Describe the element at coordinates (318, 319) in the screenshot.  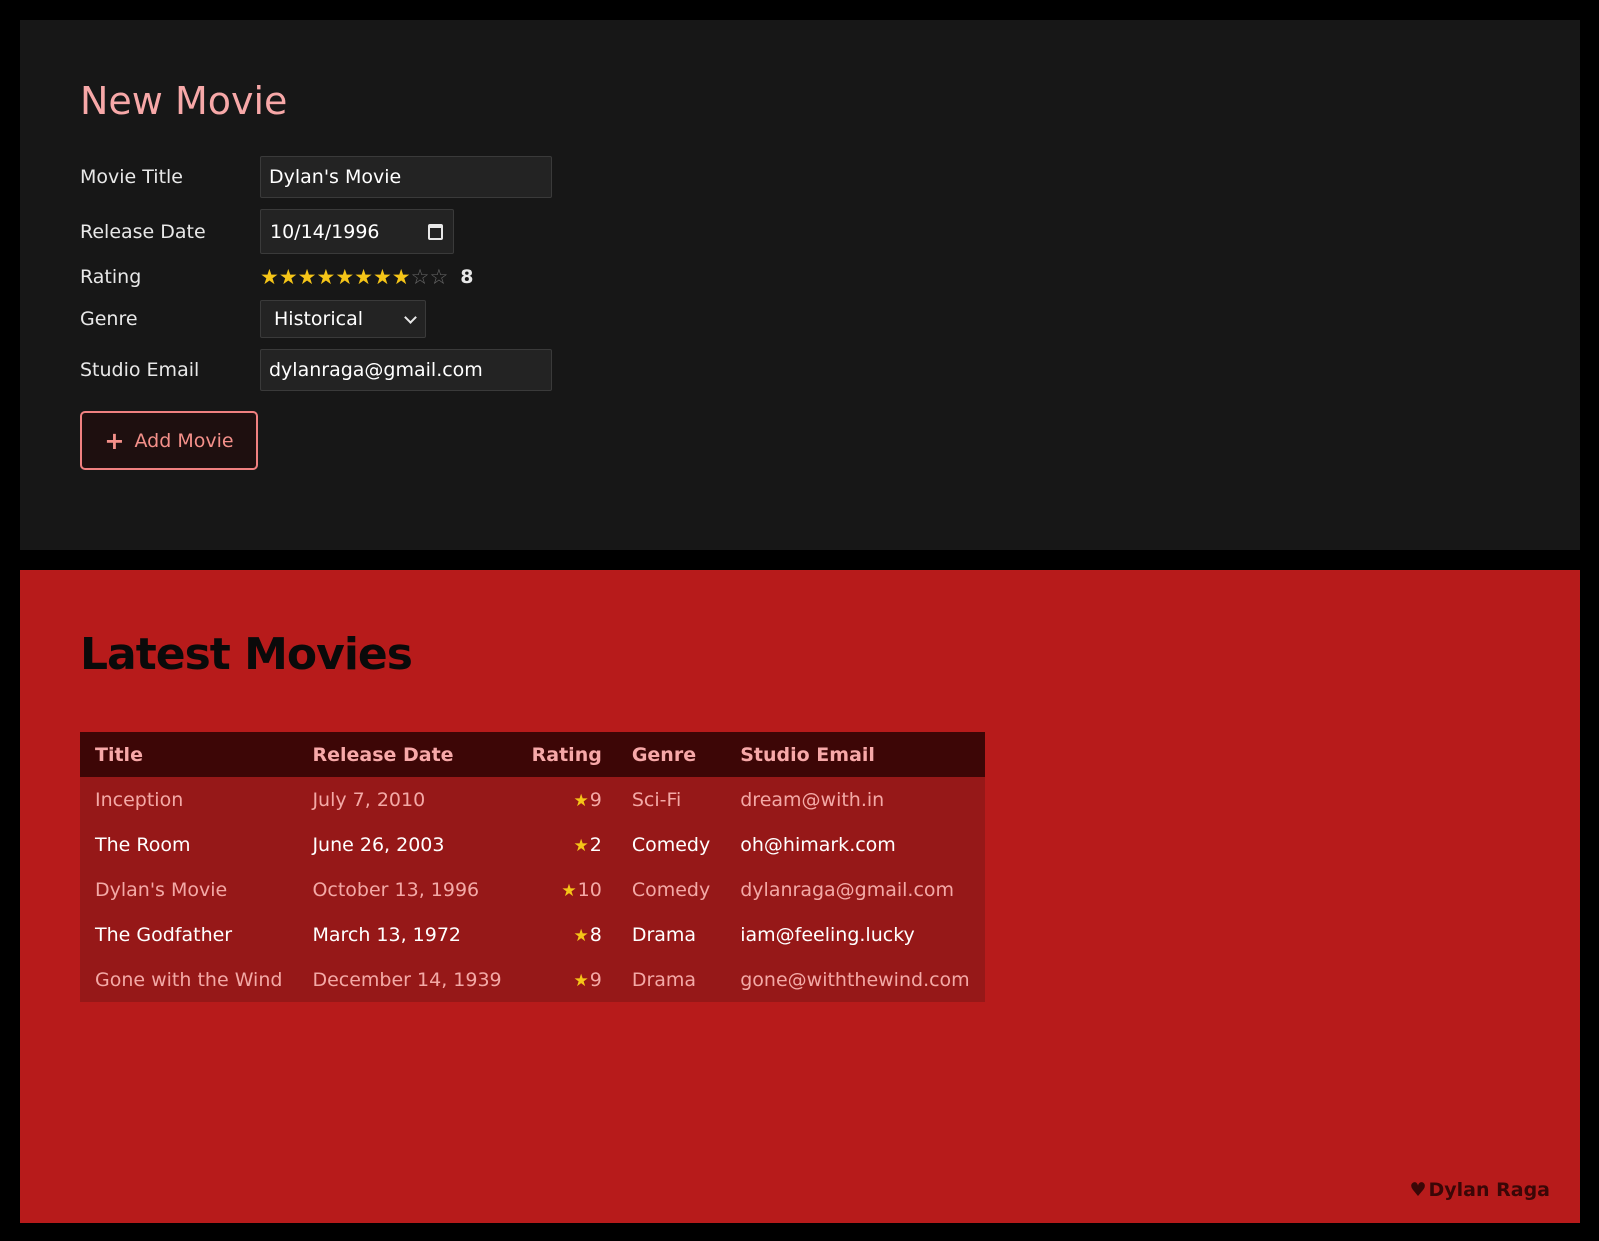
I see `genre-selected-value: Historical` at that location.